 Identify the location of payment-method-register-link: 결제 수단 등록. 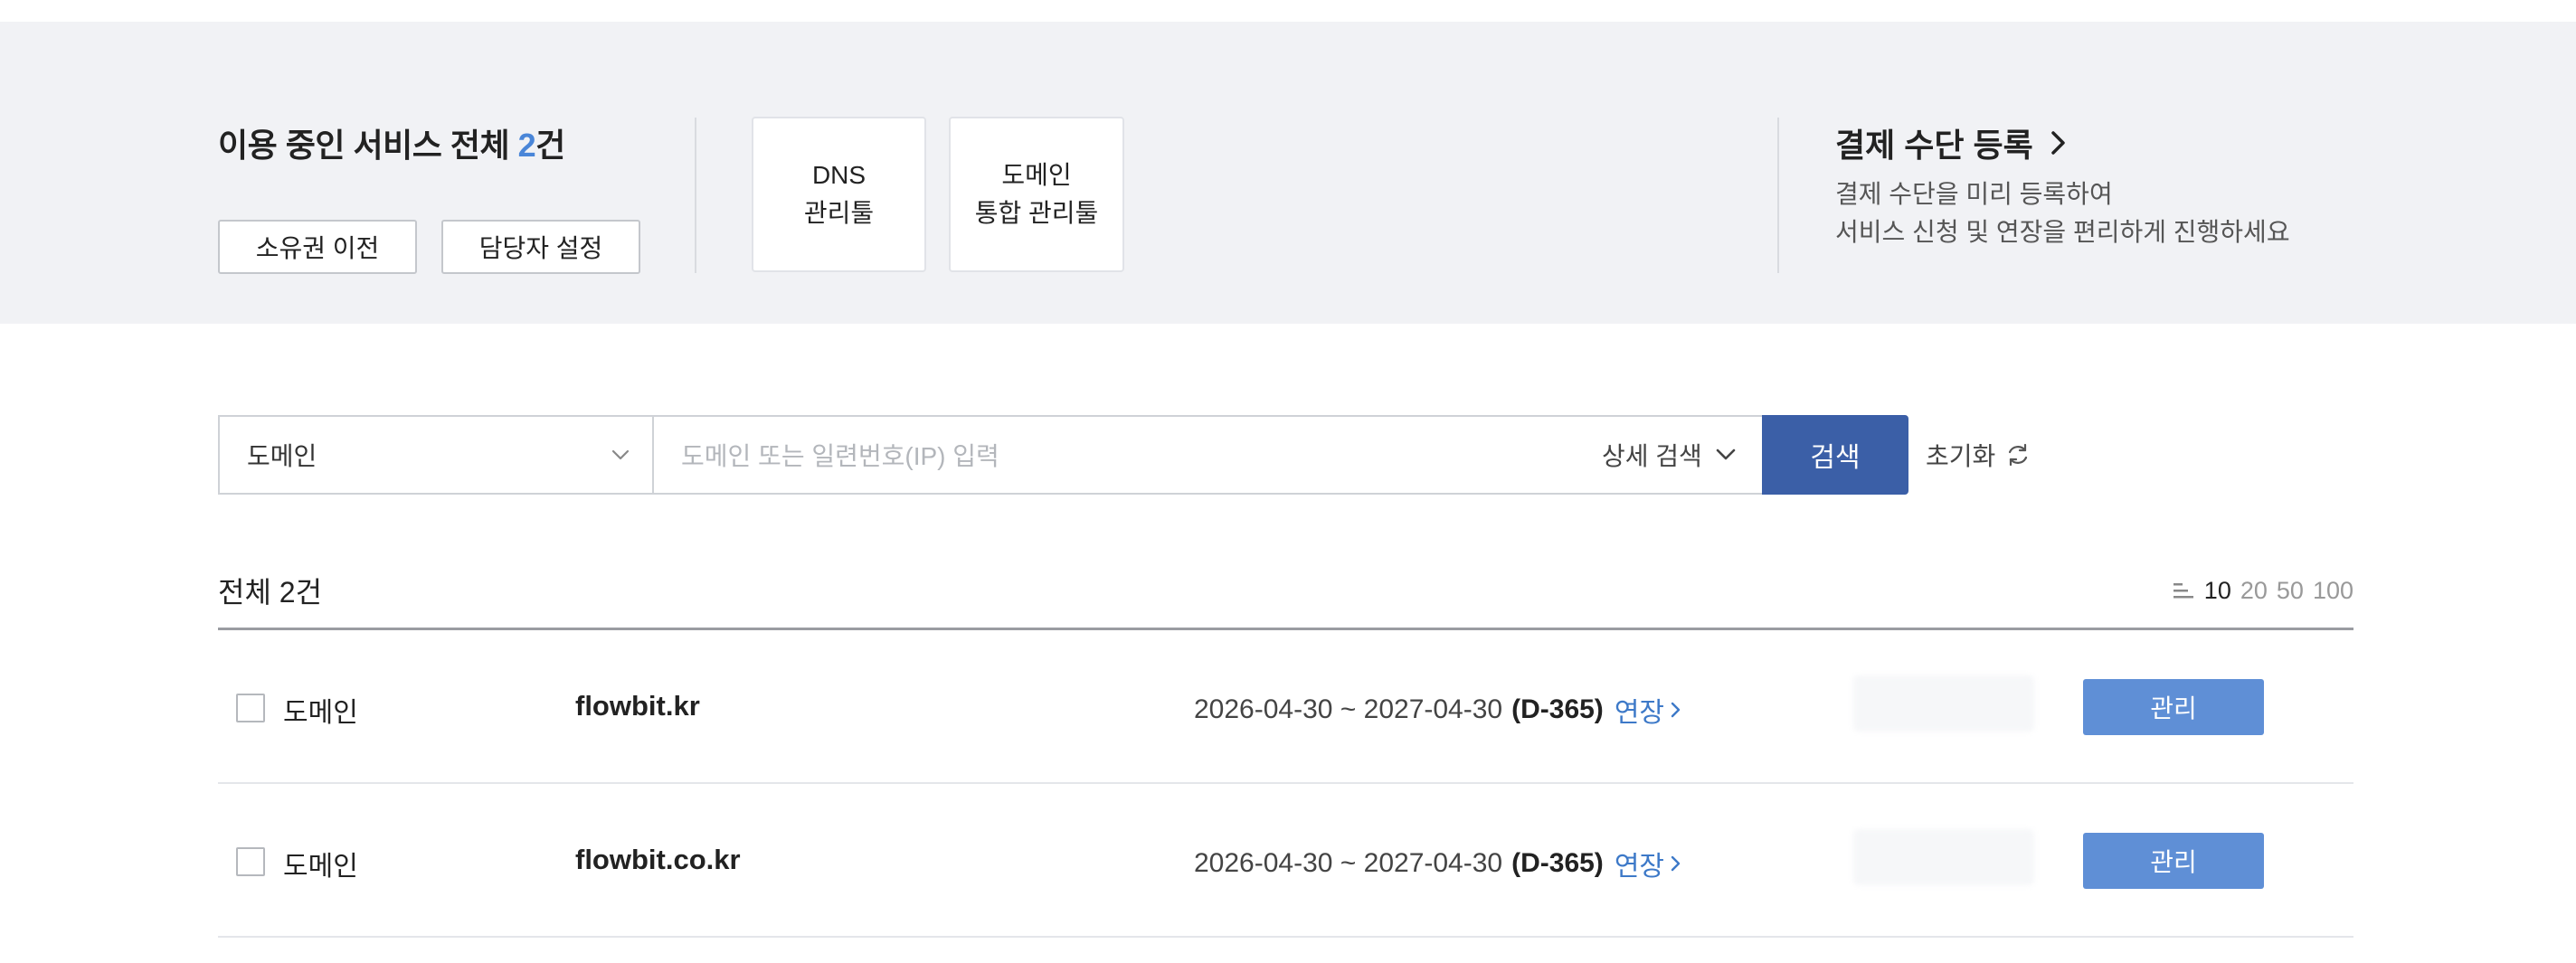
(1952, 142).